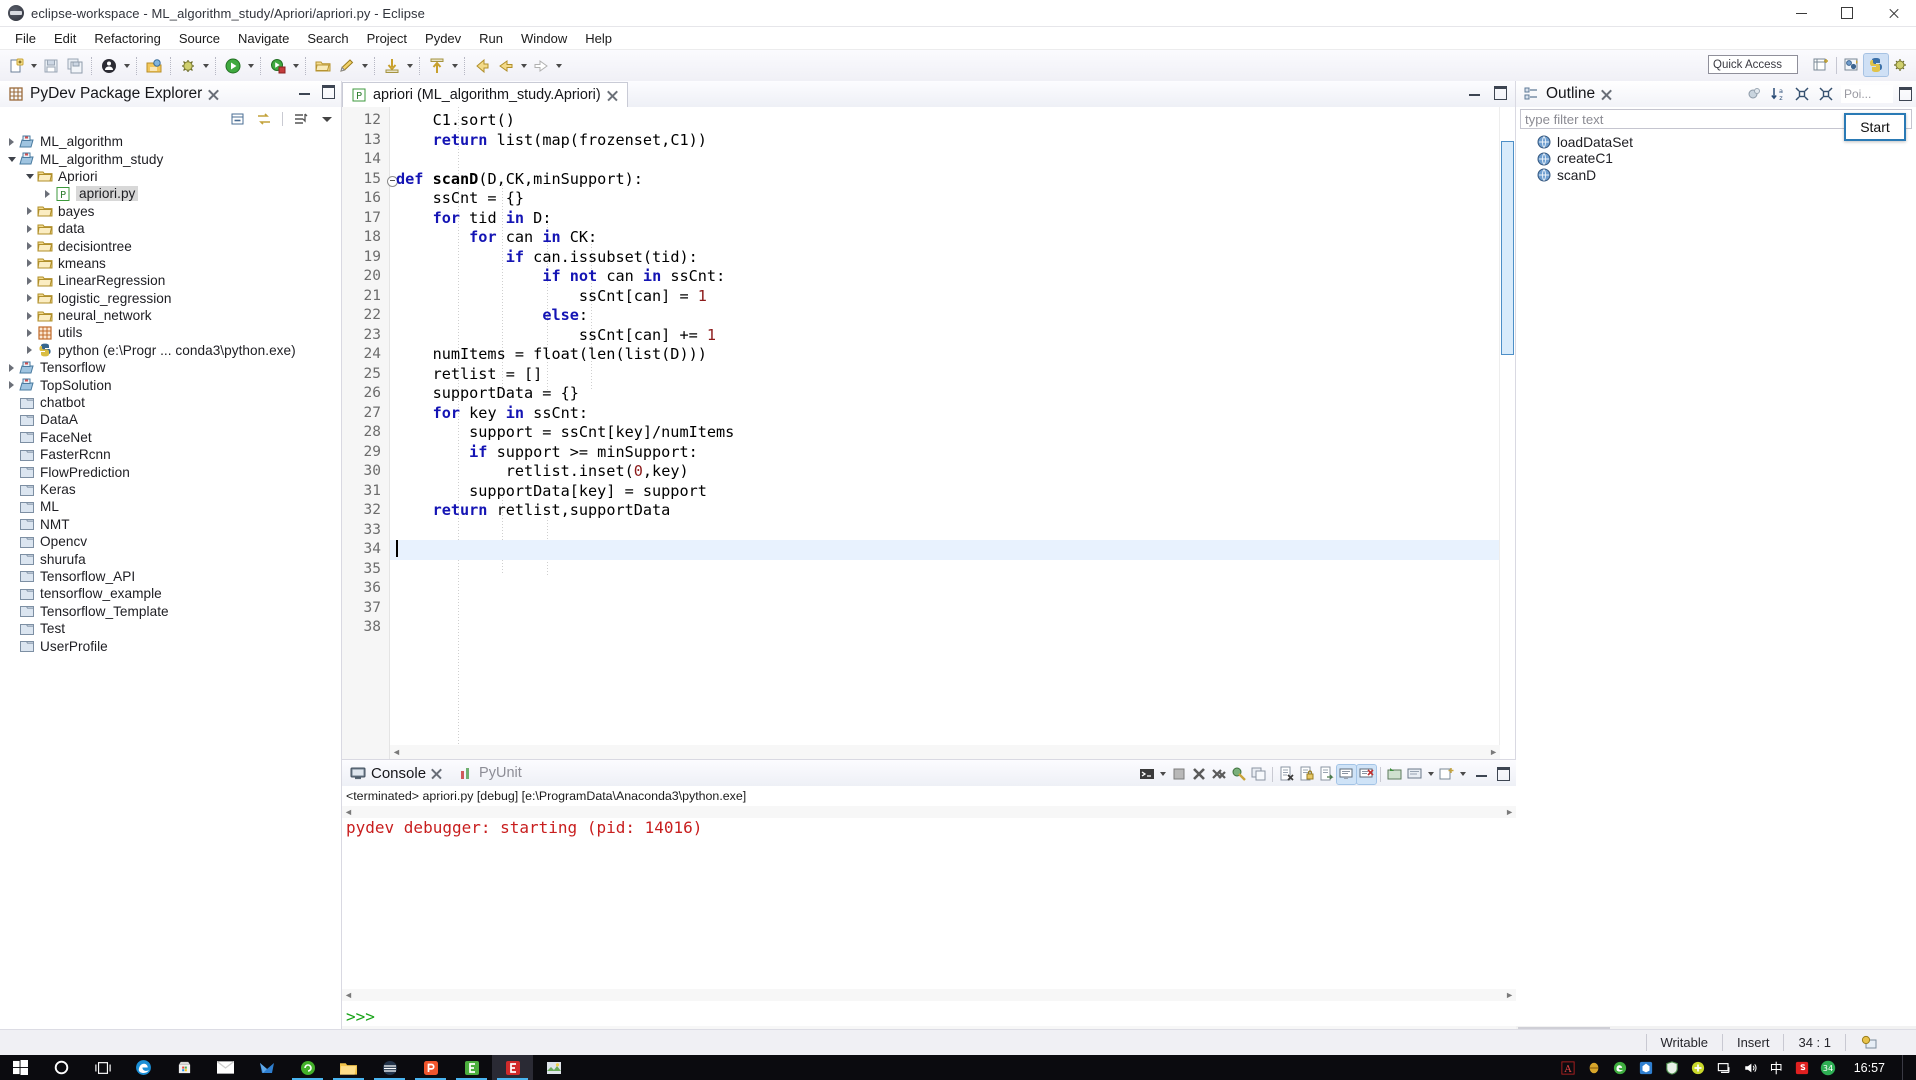 This screenshot has height=1080, width=1916. I want to click on outline-item: scanD, so click(1716, 175).